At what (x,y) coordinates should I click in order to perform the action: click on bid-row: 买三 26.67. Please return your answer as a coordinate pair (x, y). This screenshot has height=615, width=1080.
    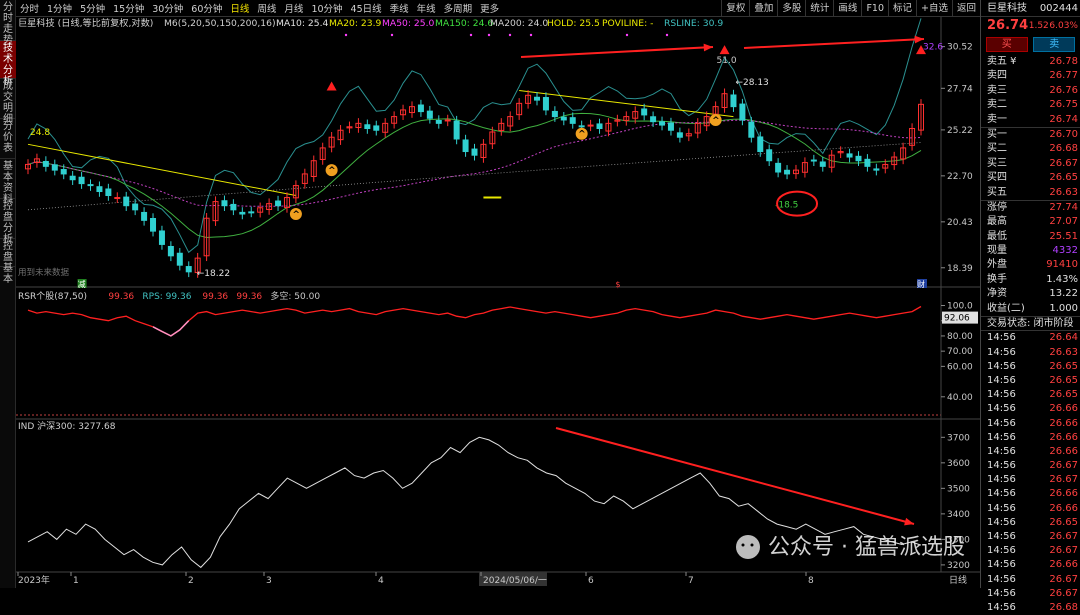
    Looking at the image, I should click on (1030, 164).